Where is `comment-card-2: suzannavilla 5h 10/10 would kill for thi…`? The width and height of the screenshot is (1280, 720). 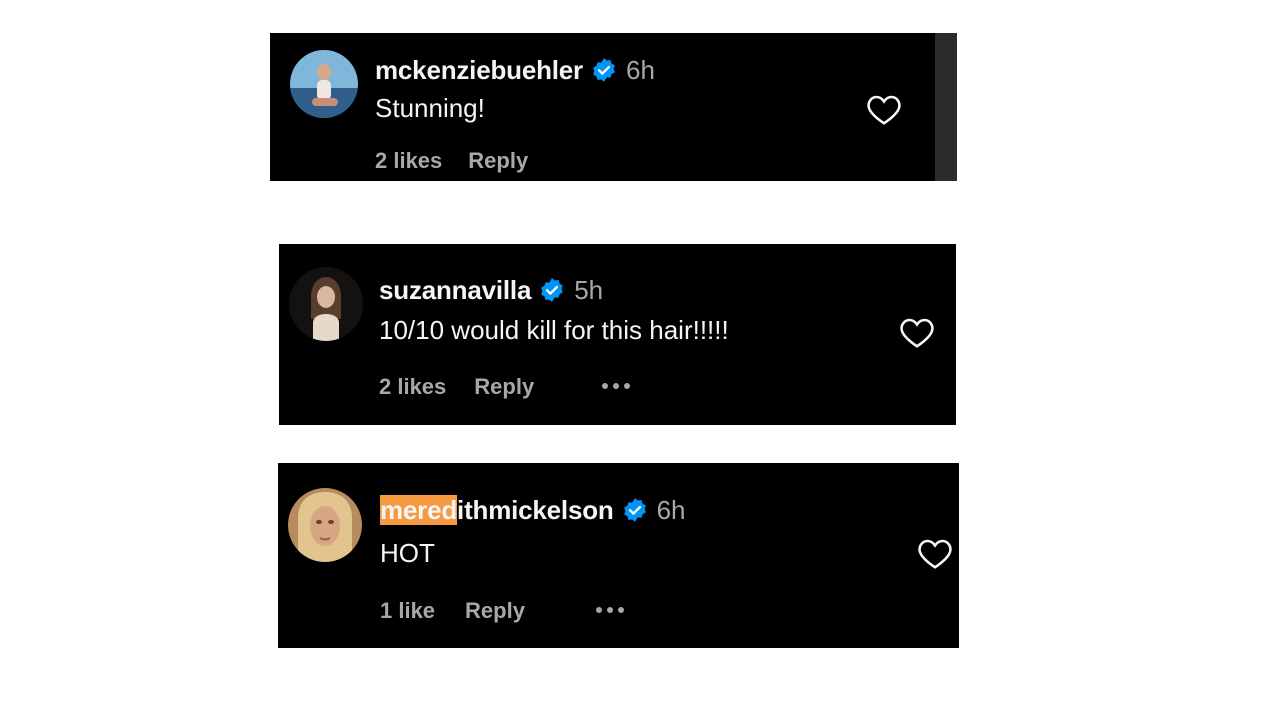 comment-card-2: suzannavilla 5h 10/10 would kill for thi… is located at coordinates (617, 334).